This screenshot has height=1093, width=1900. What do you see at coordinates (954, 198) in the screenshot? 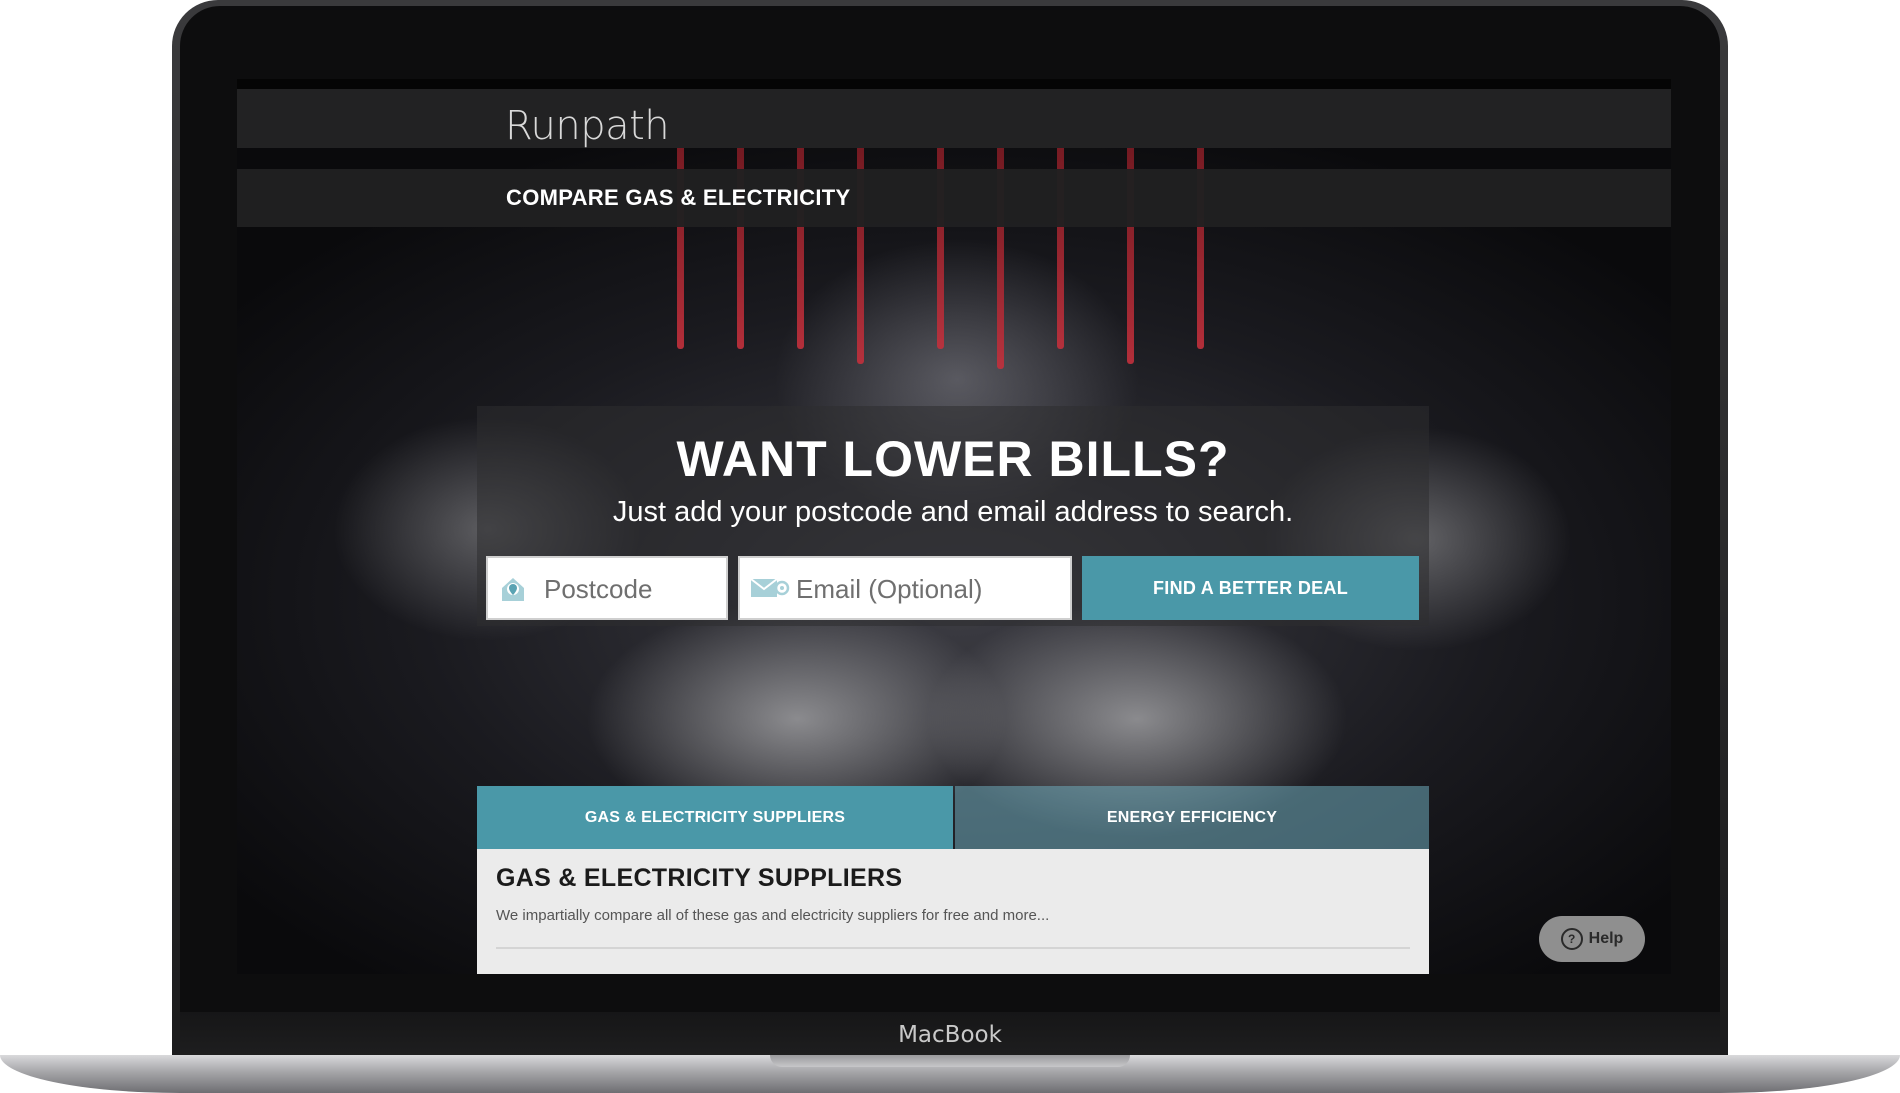
I see `sub-navigation: COMPARE GAS & ELECTRICITY` at bounding box center [954, 198].